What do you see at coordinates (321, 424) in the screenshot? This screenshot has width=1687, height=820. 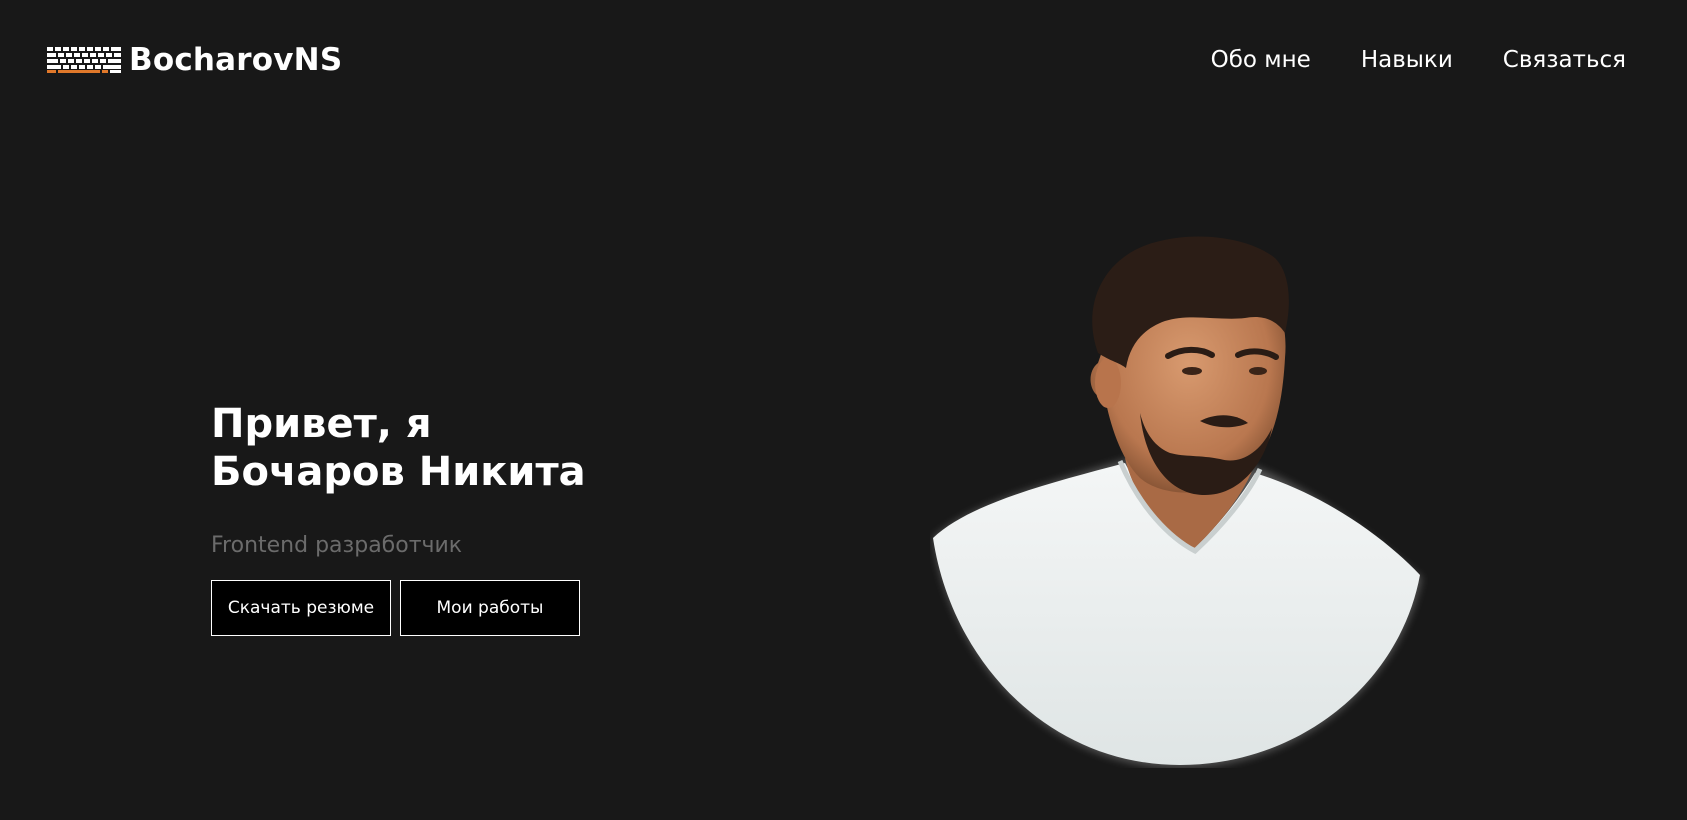 I see `hero-title-line1: Привет, я` at bounding box center [321, 424].